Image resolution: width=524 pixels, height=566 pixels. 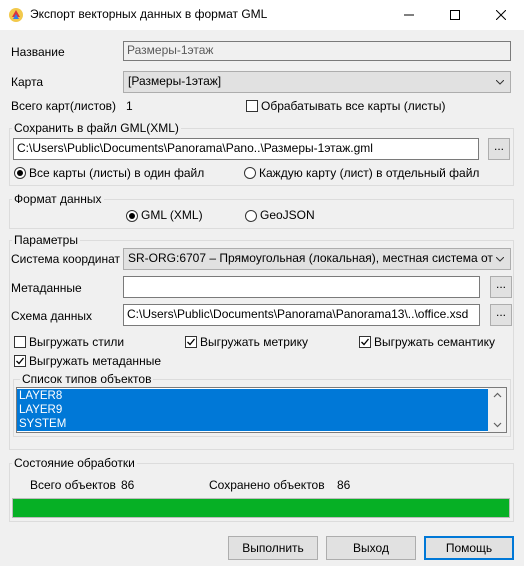 I want to click on window-title: Экспорт векторных данных в формат GML, so click(x=149, y=14).